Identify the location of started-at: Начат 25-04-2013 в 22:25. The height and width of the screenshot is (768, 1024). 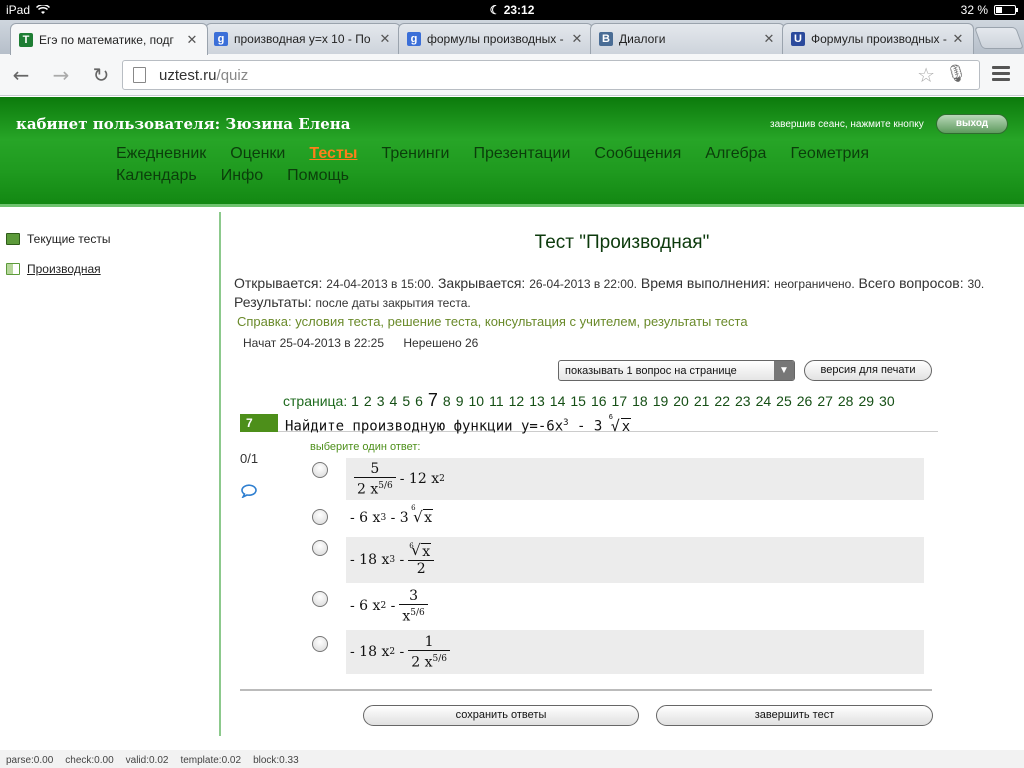
(314, 343).